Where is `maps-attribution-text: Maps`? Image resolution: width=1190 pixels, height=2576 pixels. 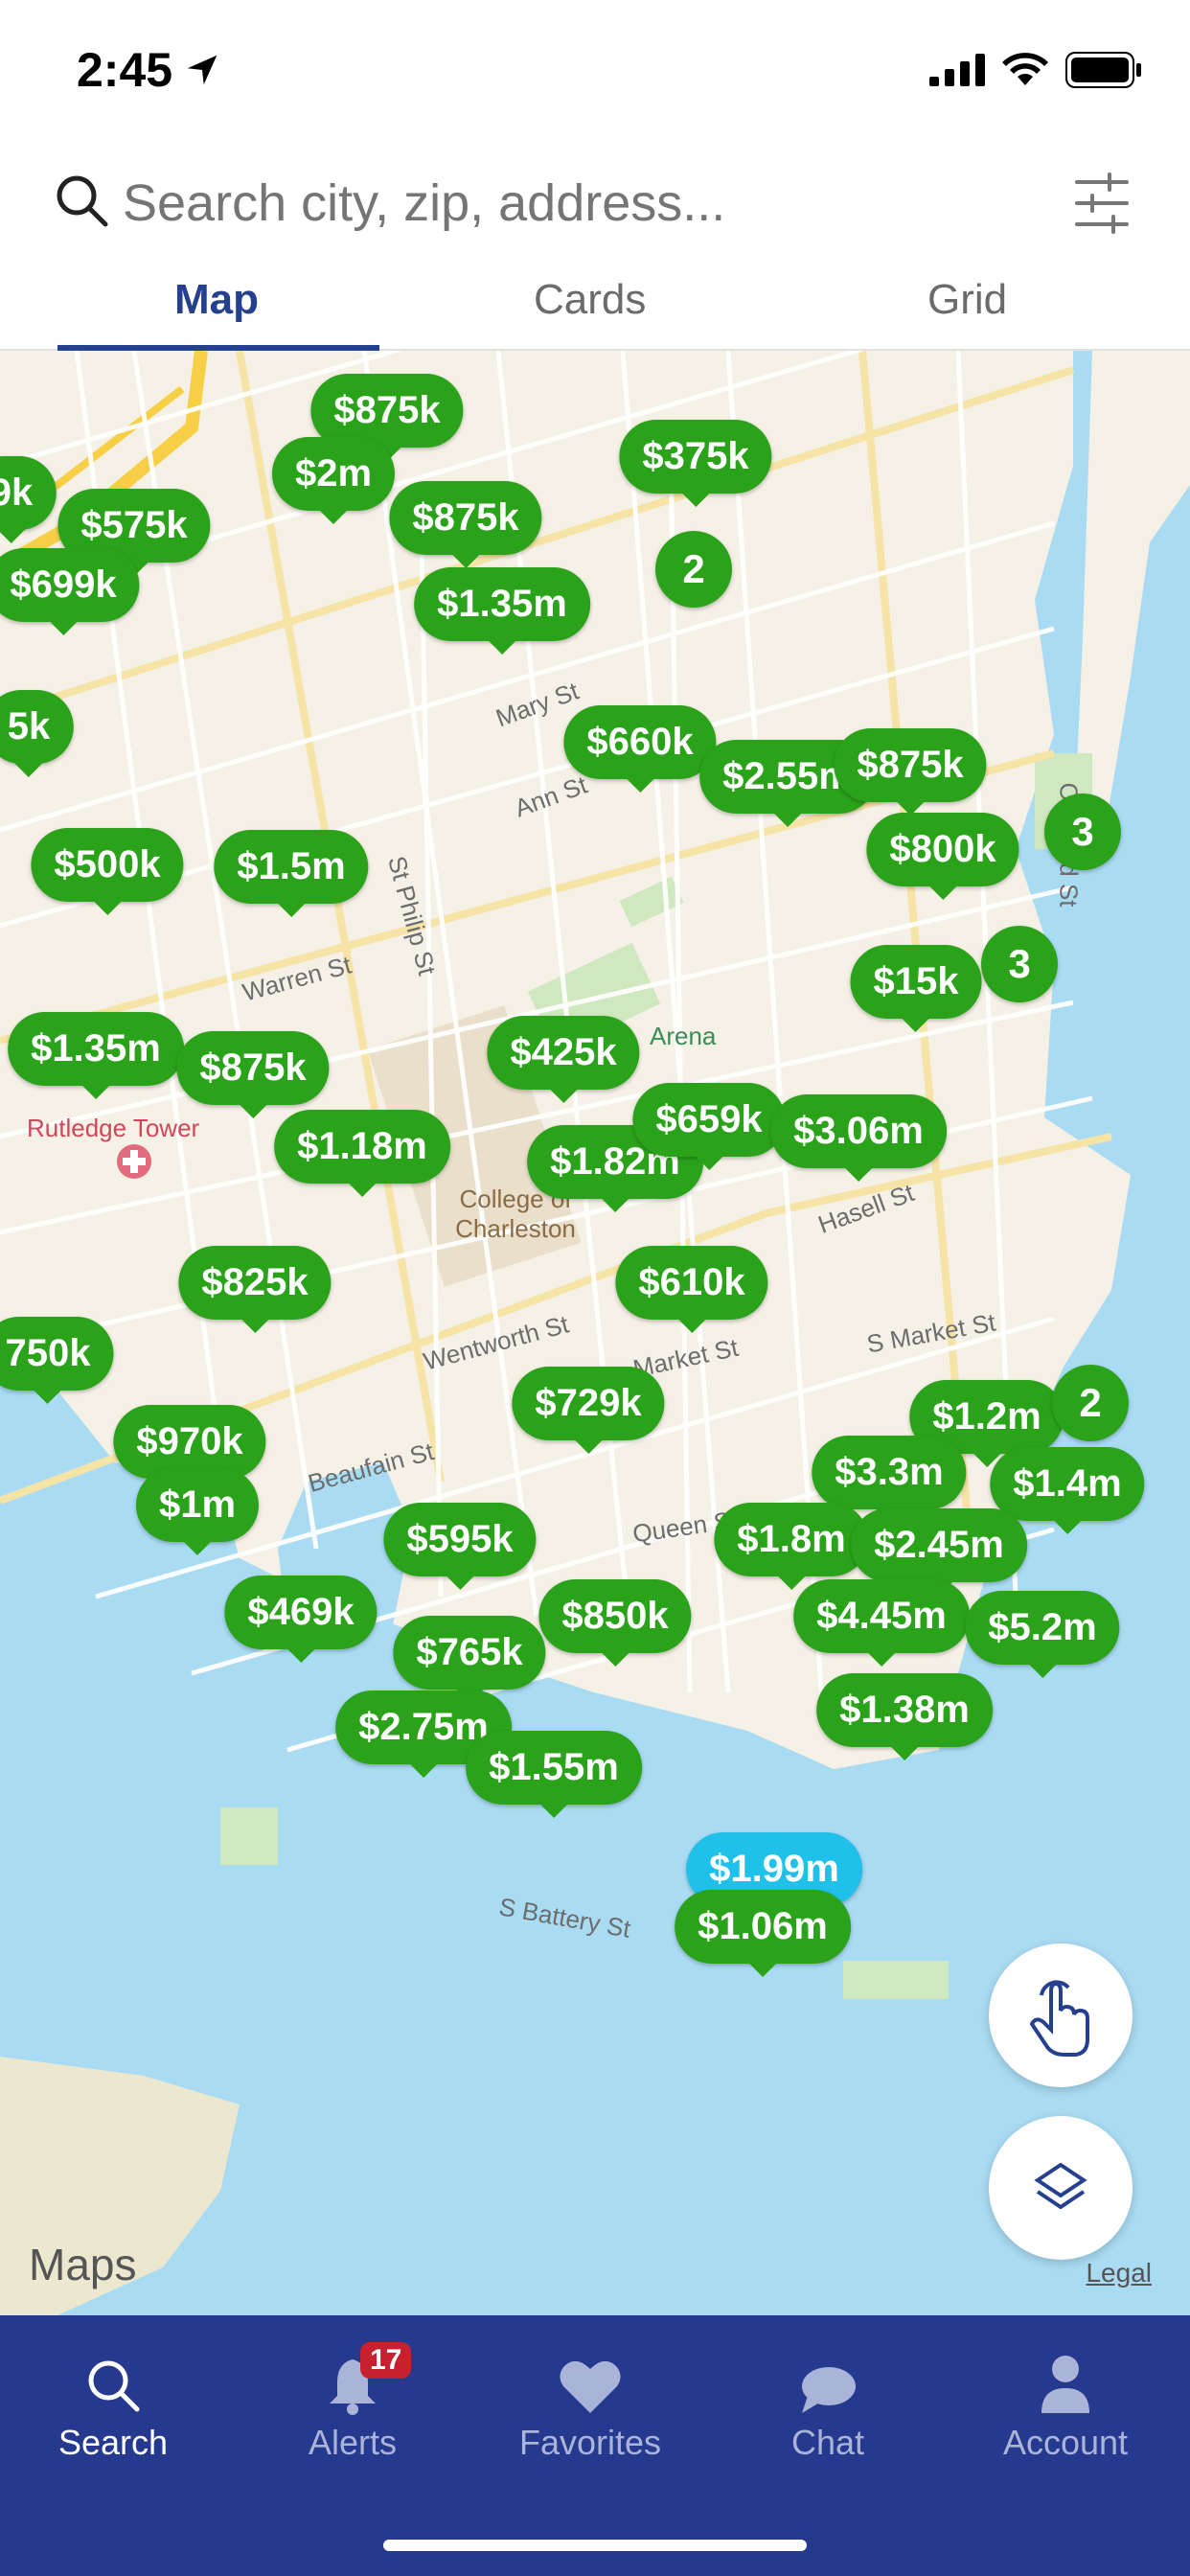 maps-attribution-text: Maps is located at coordinates (83, 2264).